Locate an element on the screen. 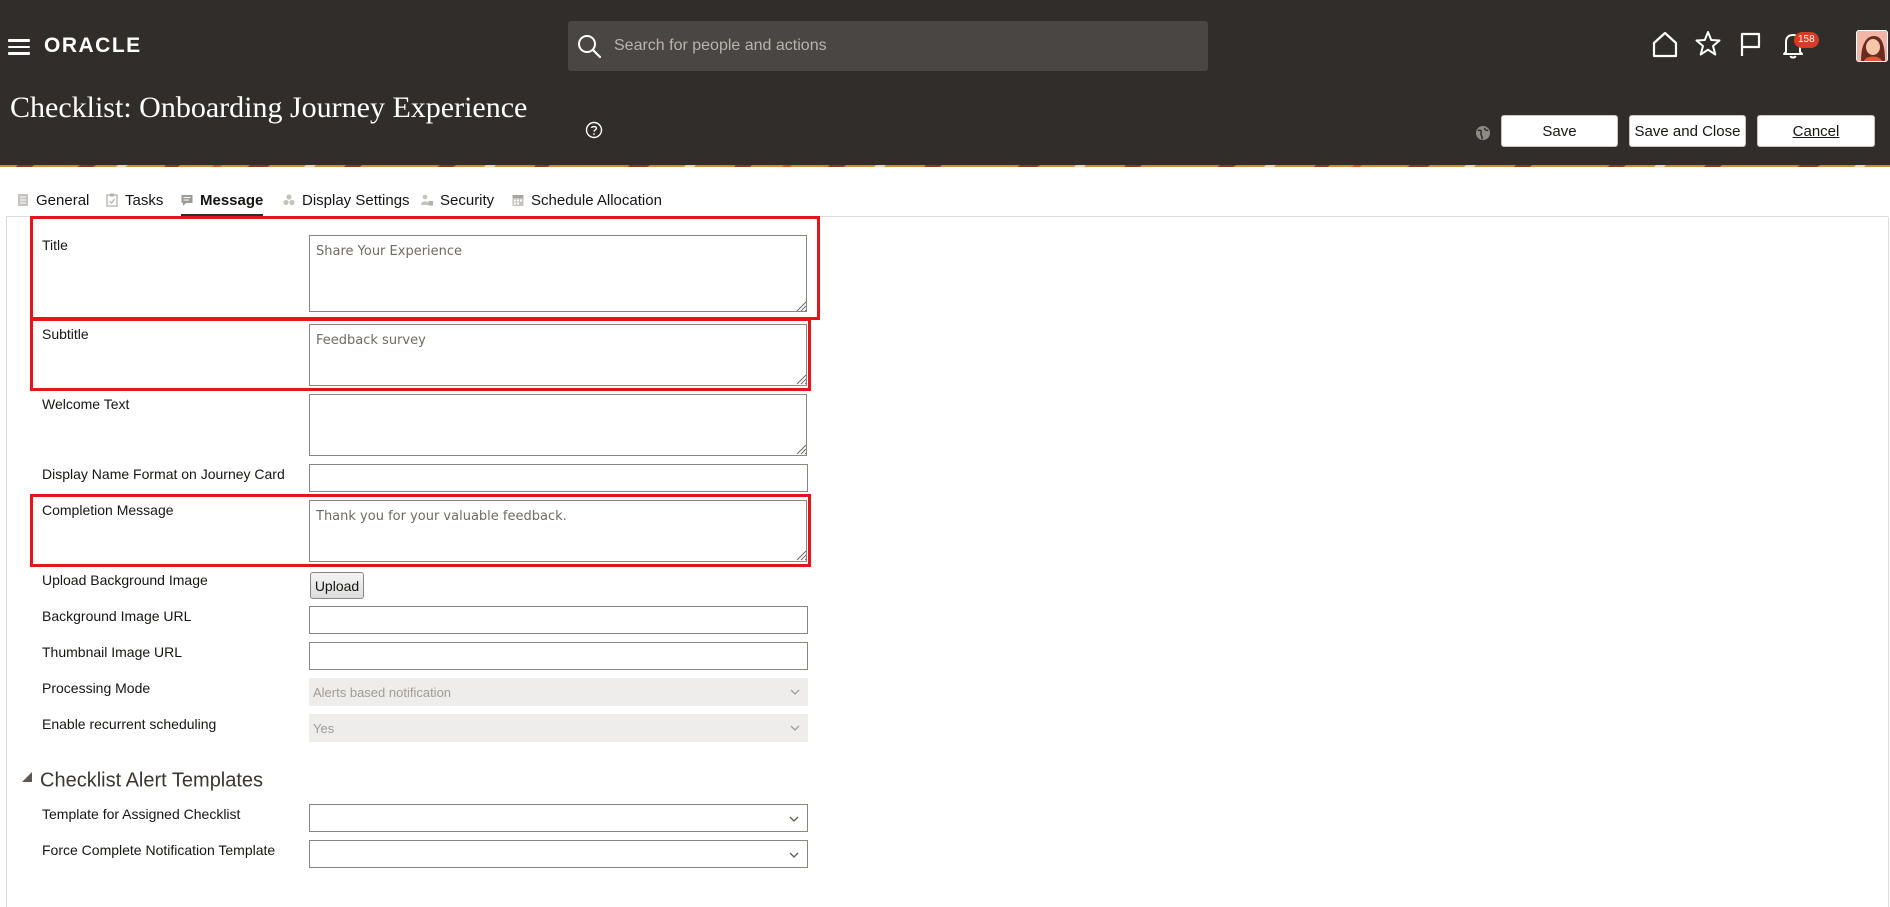  tab-label: Display Settings is located at coordinates (356, 200).